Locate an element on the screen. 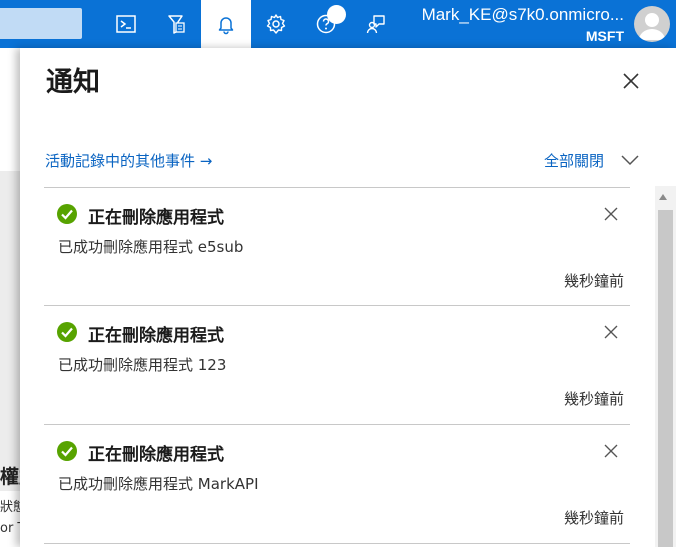  activity-log-link: 活動記錄中的其他事件 → is located at coordinates (128, 160).